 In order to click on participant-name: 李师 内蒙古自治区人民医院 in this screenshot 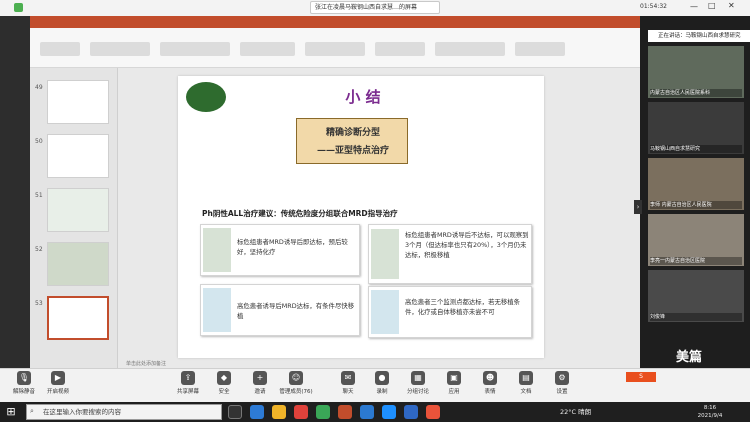, I will do `click(696, 205)`.